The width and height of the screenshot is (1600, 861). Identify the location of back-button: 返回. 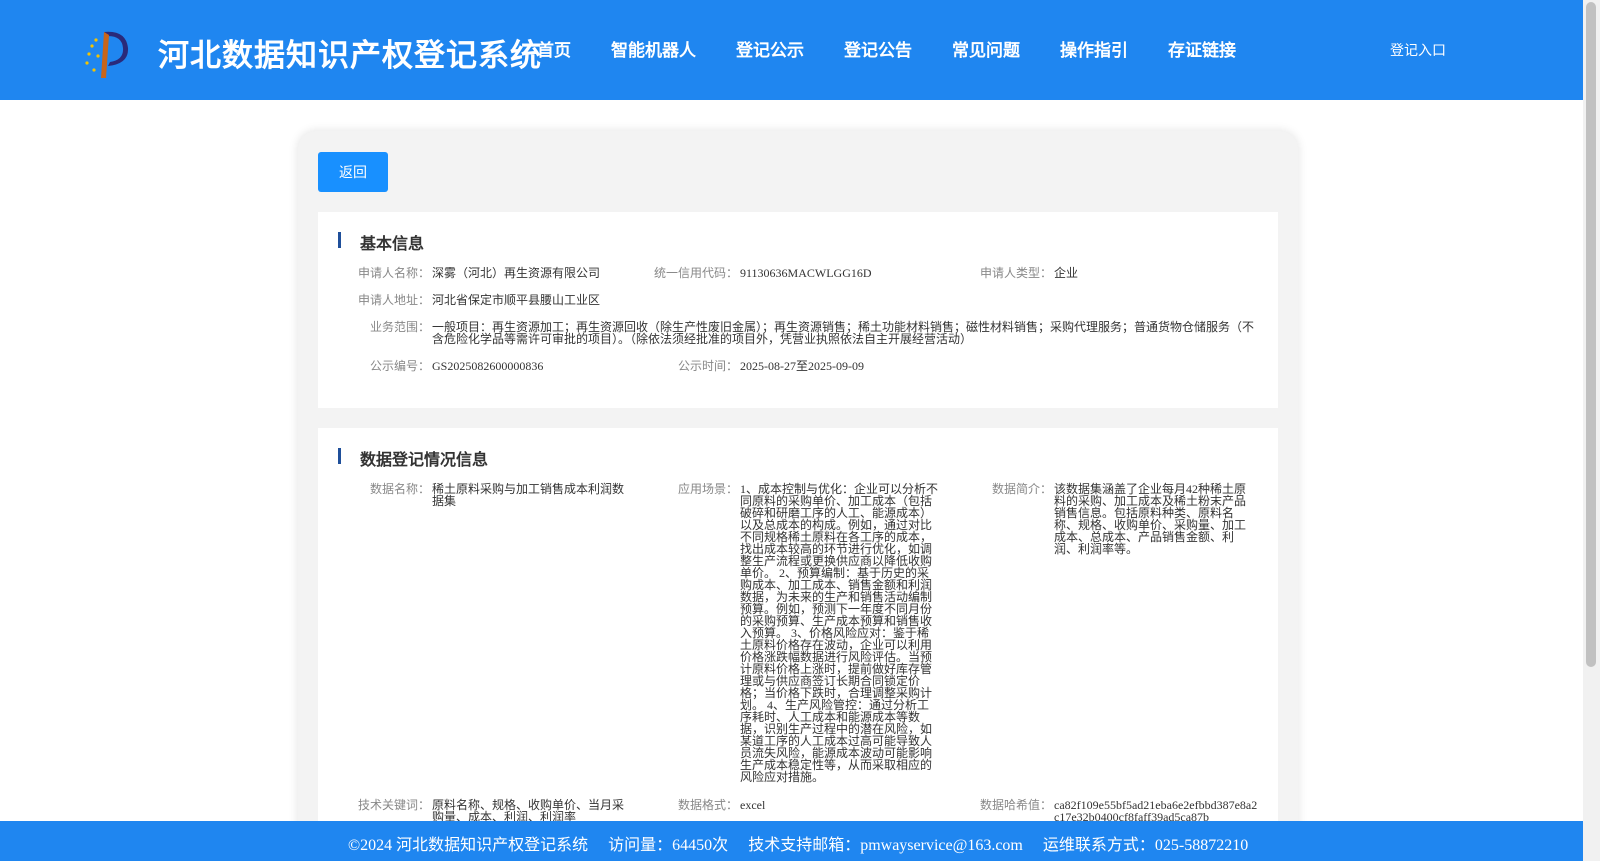
(353, 172).